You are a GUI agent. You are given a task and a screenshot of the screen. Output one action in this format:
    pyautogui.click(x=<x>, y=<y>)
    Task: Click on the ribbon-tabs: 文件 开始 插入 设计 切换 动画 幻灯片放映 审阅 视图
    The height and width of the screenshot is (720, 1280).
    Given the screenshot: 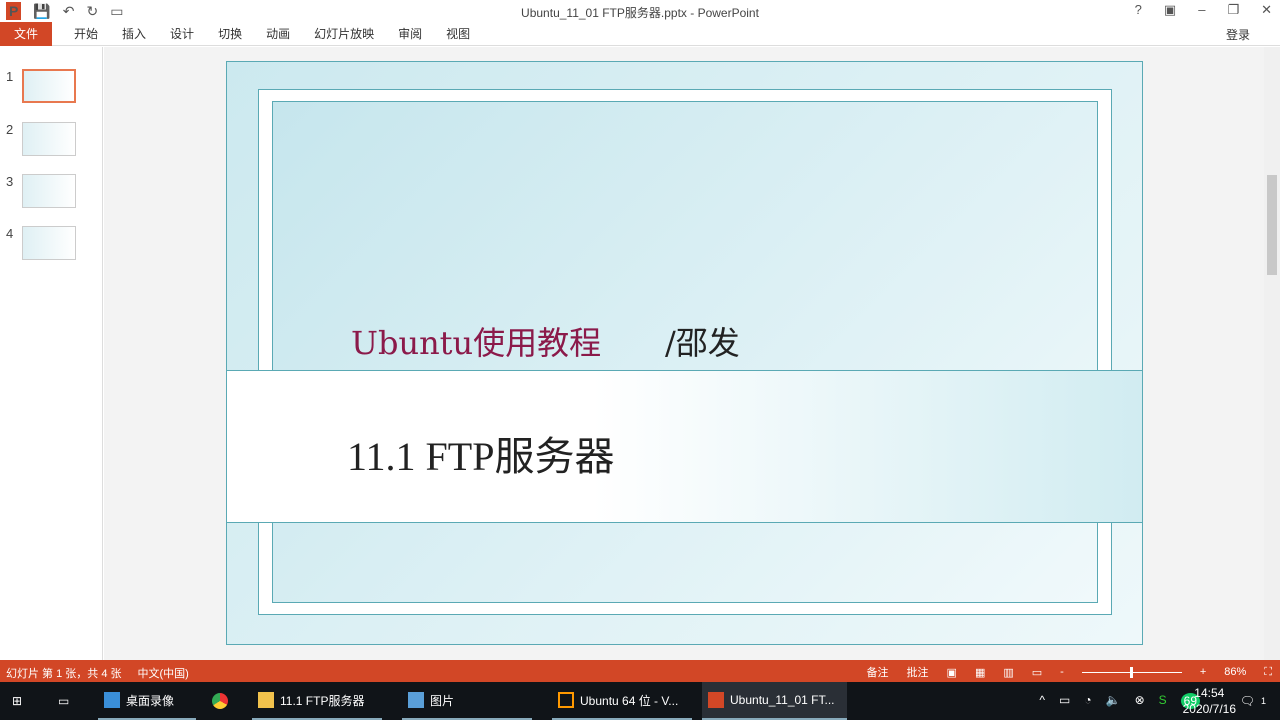 What is the action you would take?
    pyautogui.click(x=640, y=33)
    